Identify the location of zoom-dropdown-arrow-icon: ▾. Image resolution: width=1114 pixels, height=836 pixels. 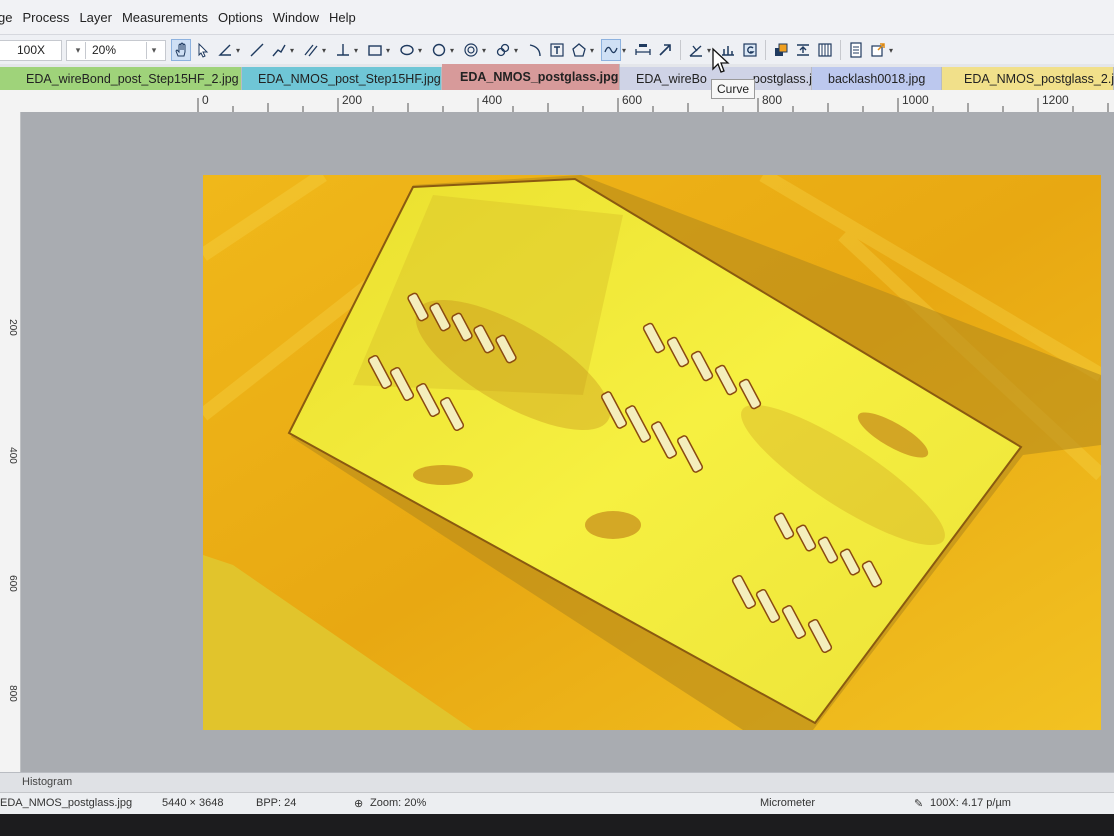
(153, 50).